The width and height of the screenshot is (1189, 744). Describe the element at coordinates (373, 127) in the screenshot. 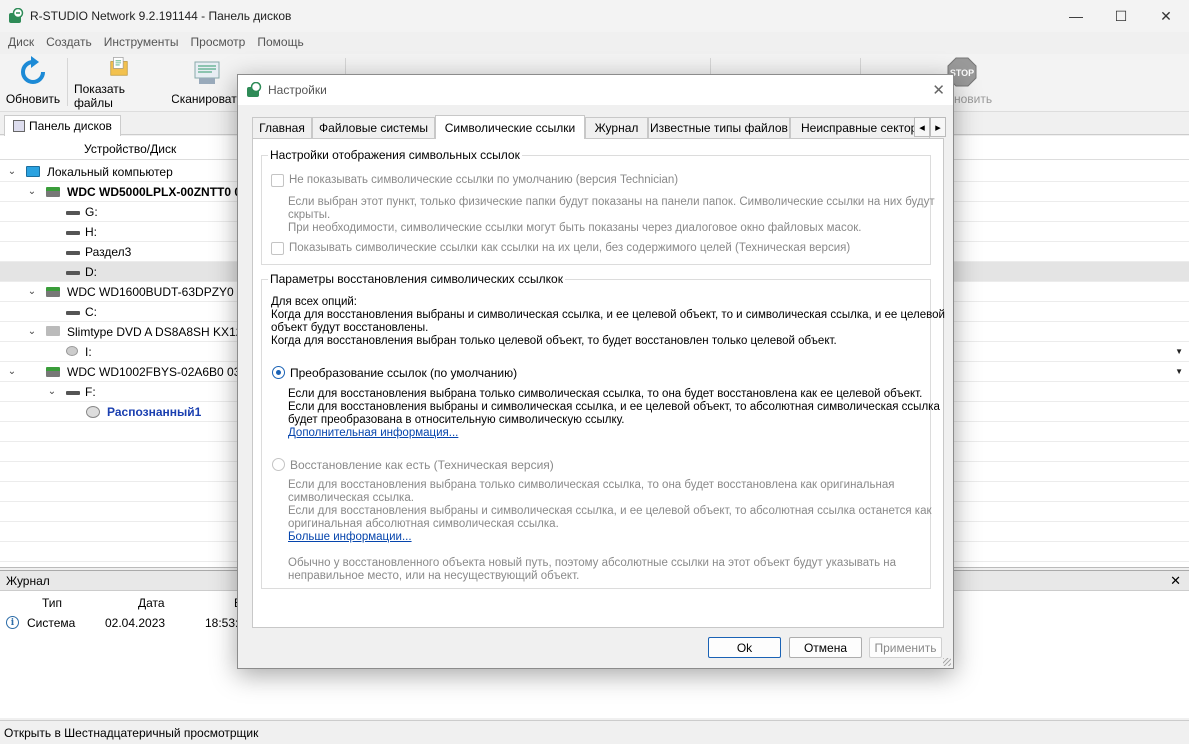

I see `tab-file-systems: Файловые системы` at that location.